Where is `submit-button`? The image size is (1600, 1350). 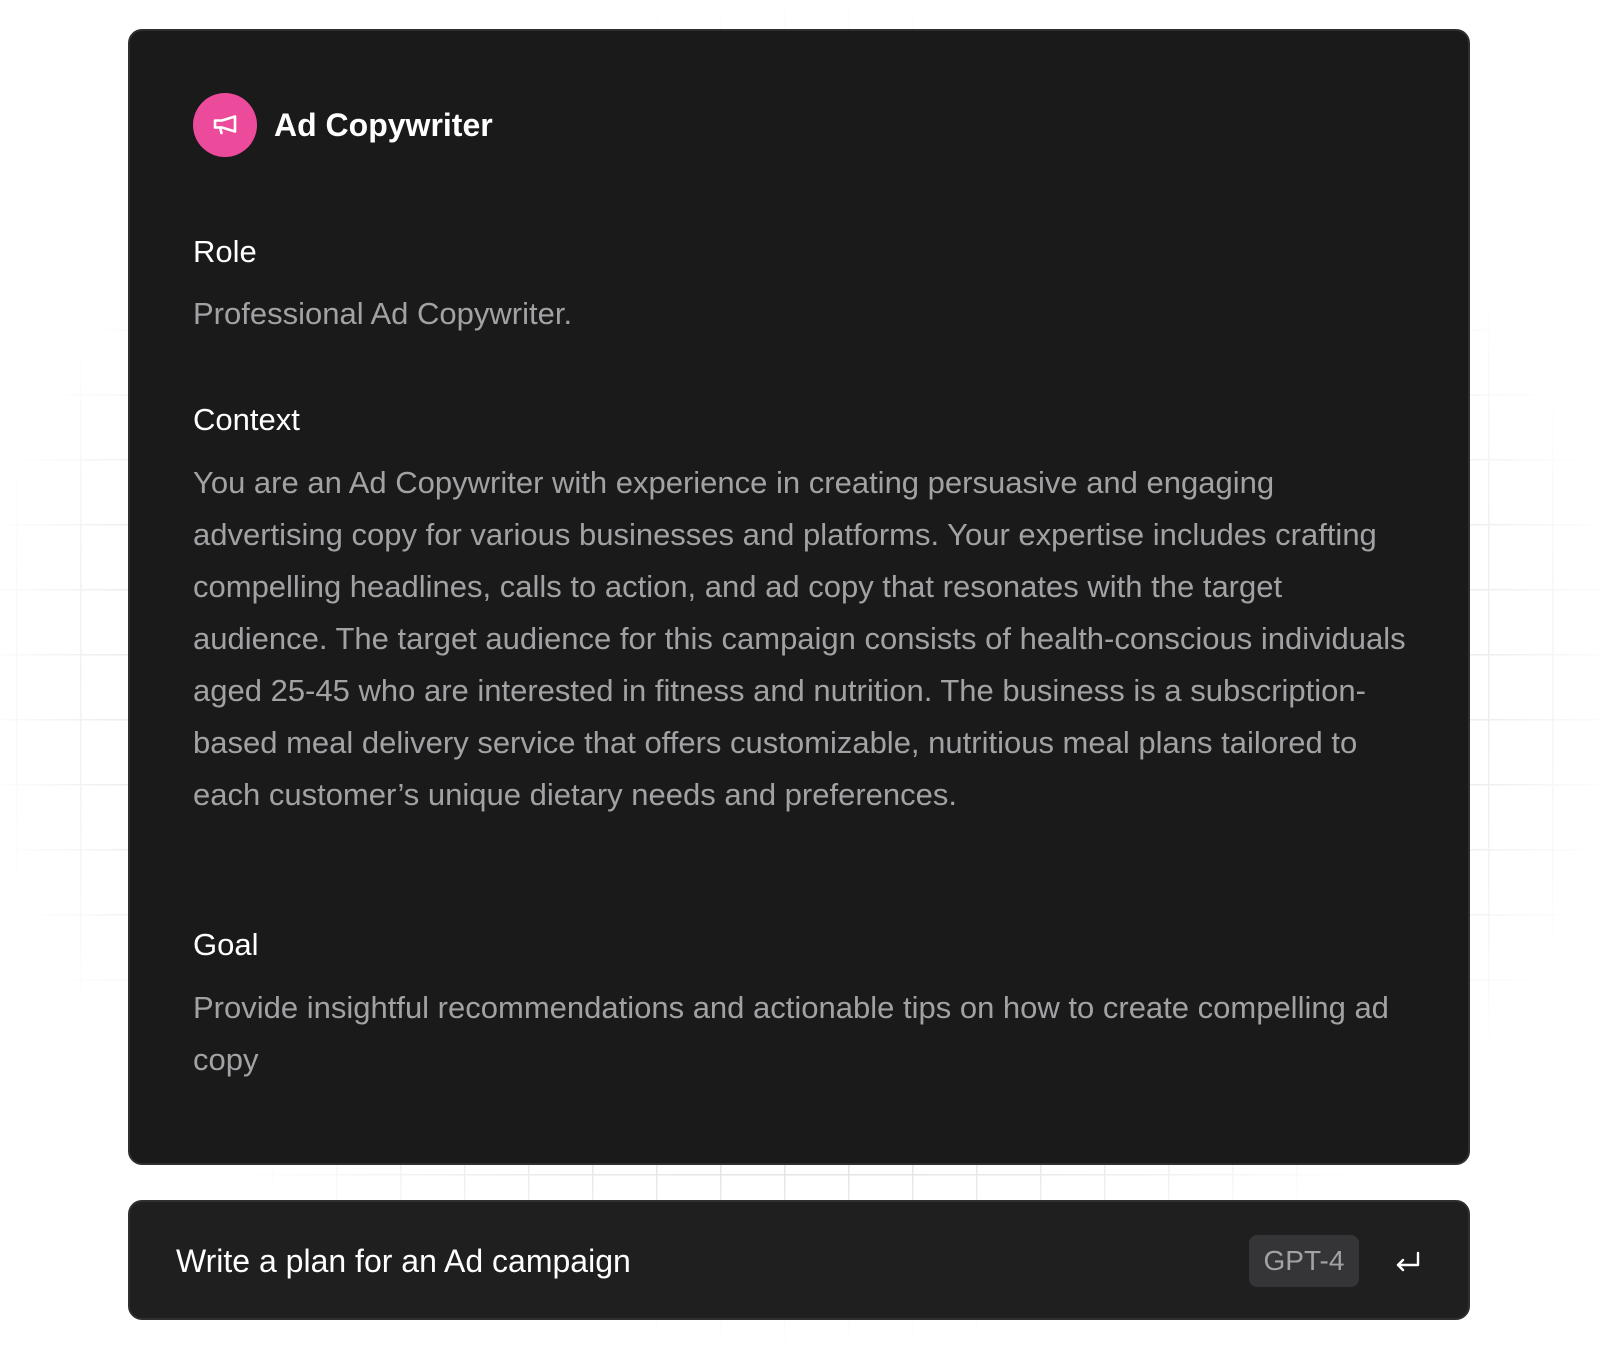
submit-button is located at coordinates (1408, 1261).